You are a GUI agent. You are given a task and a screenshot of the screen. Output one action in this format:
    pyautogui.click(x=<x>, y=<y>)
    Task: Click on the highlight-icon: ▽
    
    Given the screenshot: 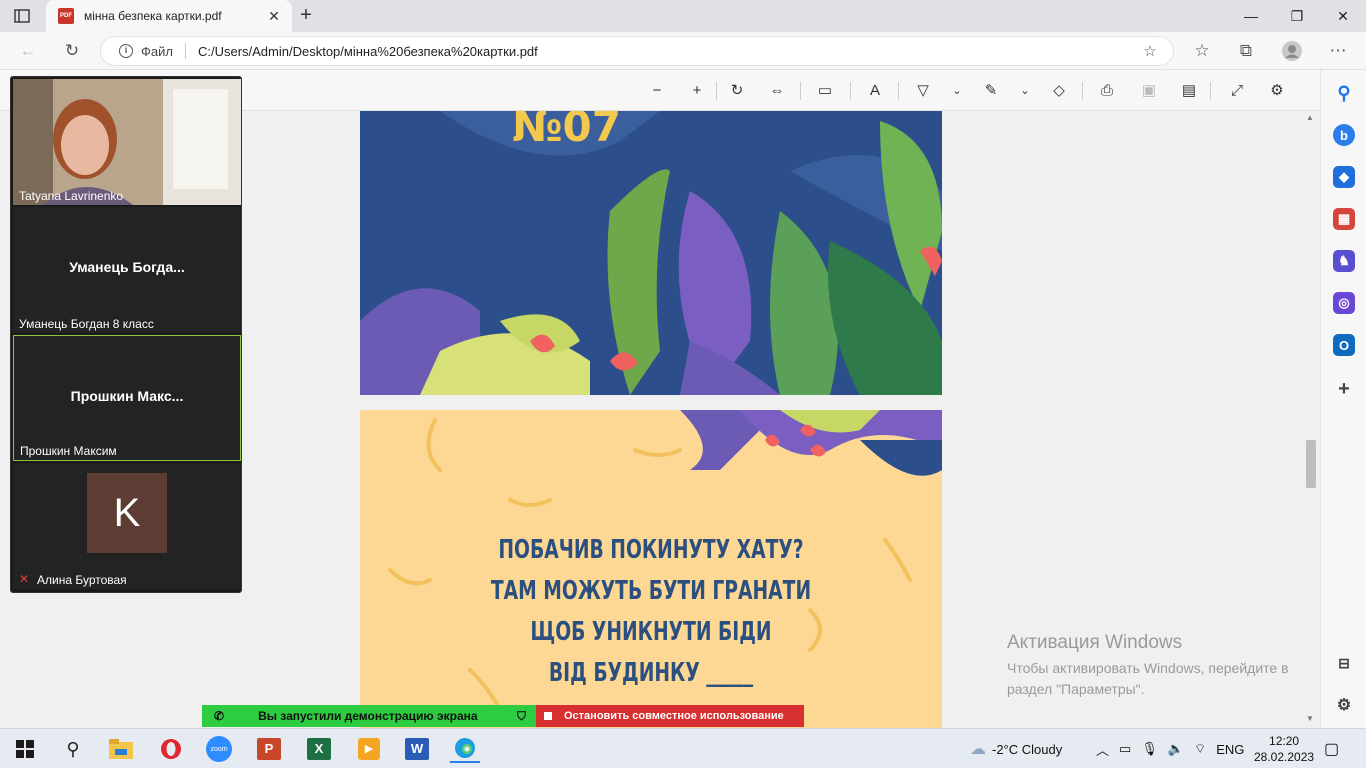 What is the action you would take?
    pyautogui.click(x=923, y=91)
    